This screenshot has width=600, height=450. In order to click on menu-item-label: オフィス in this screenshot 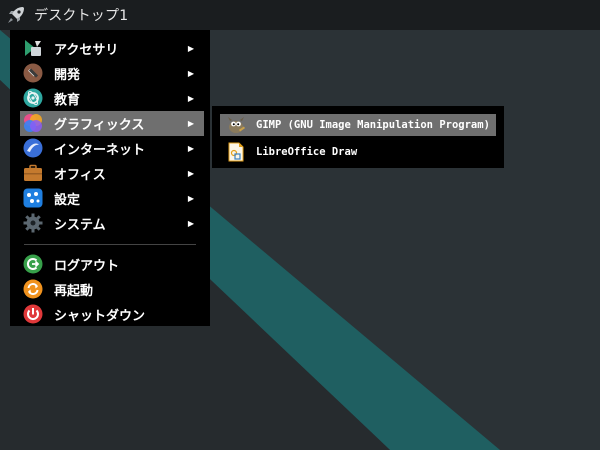, I will do `click(80, 175)`.